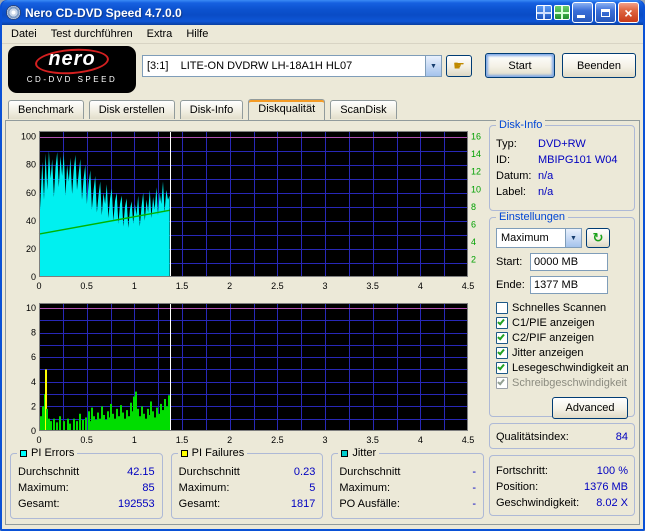 This screenshot has height=531, width=645. I want to click on svg-text: 4.5, so click(468, 440).